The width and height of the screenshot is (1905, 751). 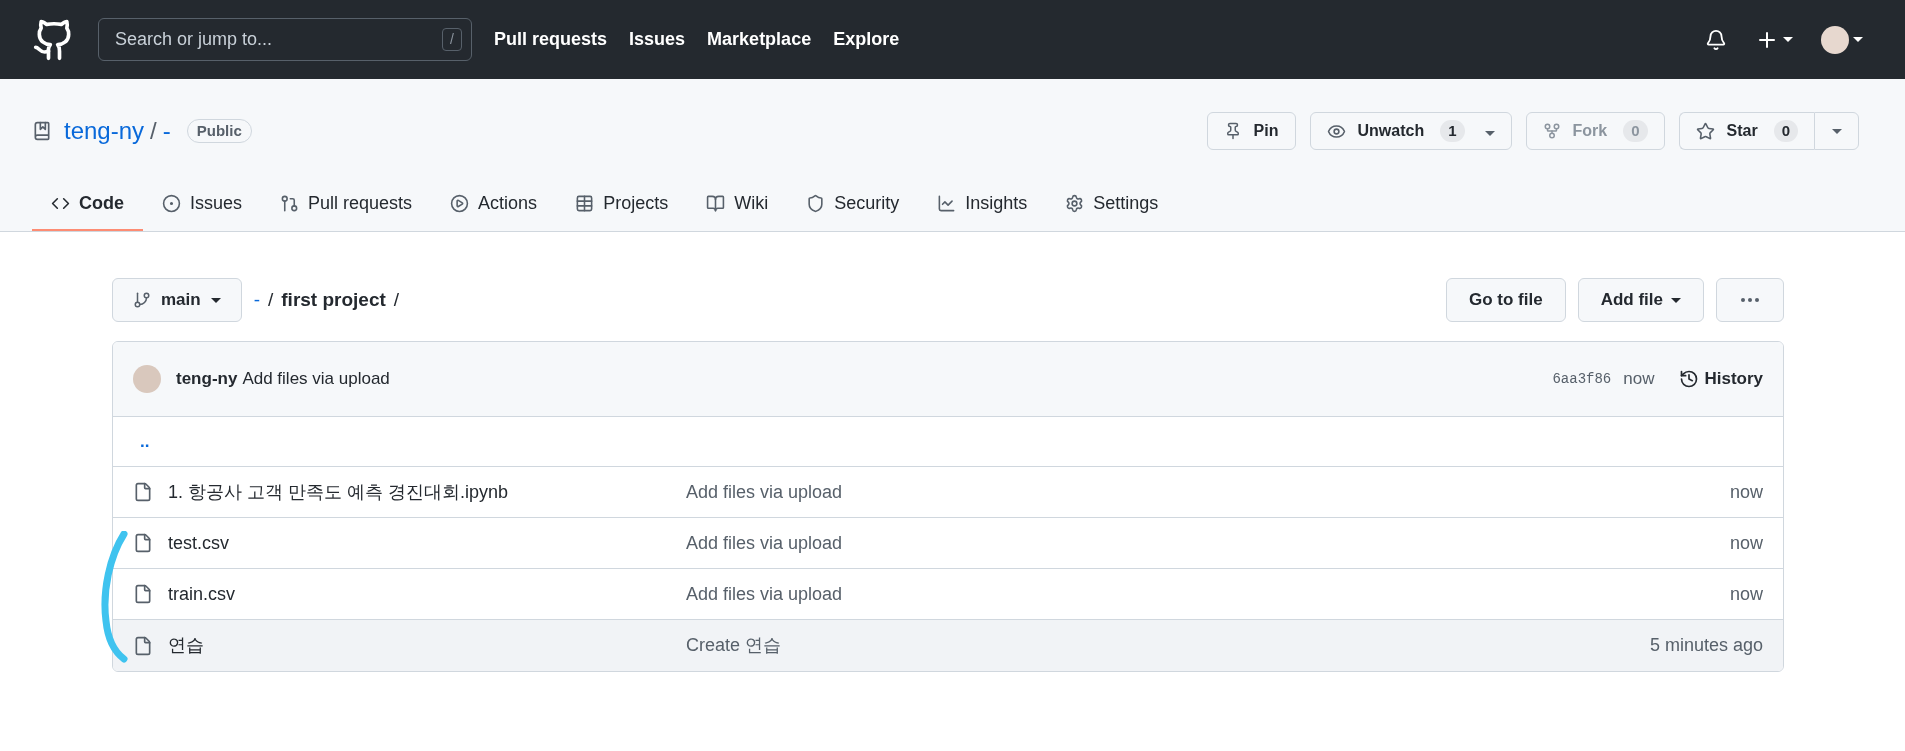 I want to click on book-icon, so click(x=716, y=203).